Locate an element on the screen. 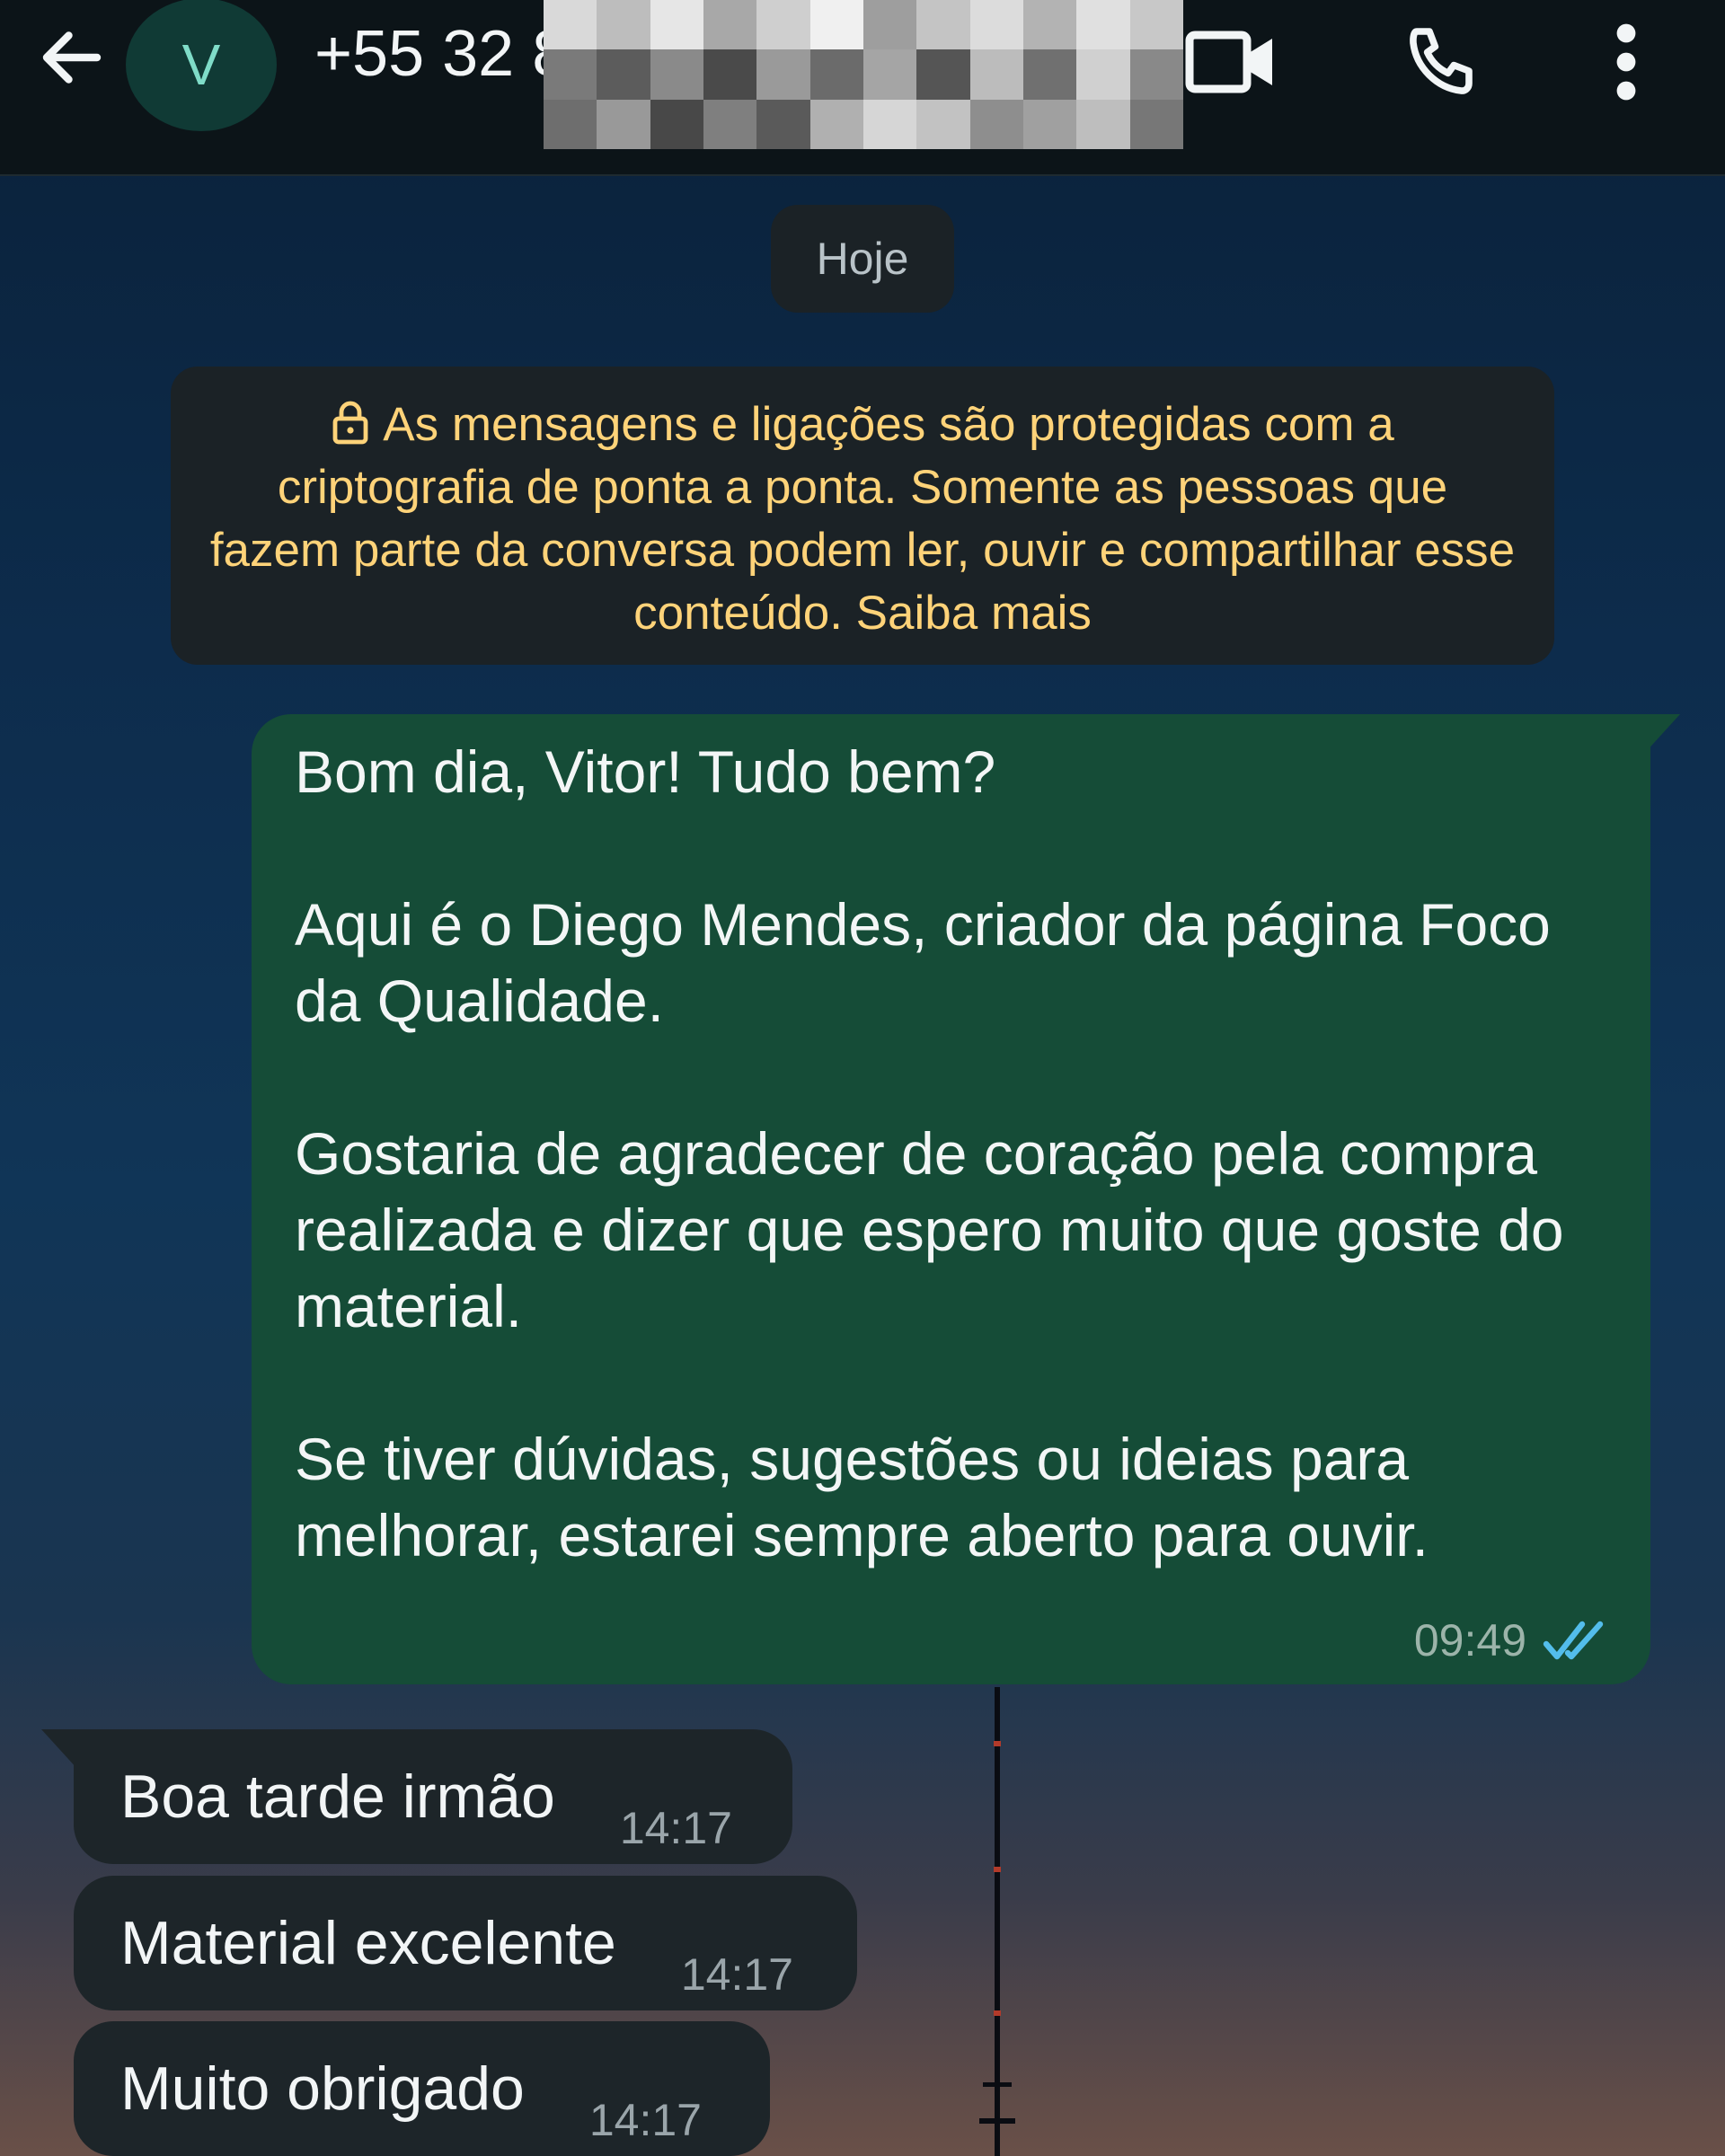 The height and width of the screenshot is (2156, 1725). more-options-button is located at coordinates (1626, 62).